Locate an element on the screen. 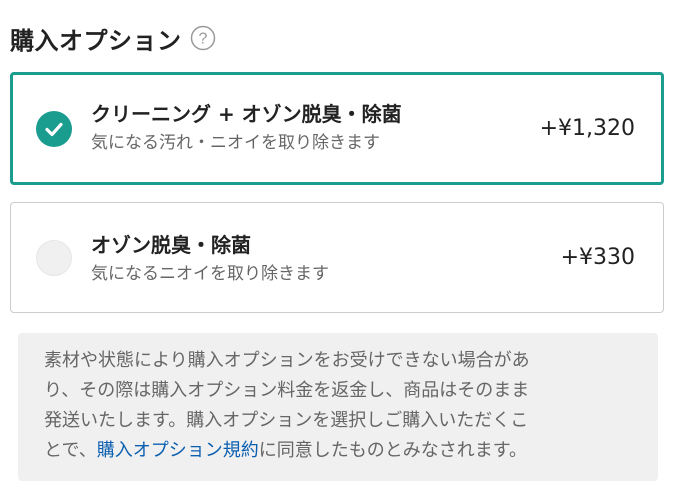 The height and width of the screenshot is (498, 676). option-price: +¥330 is located at coordinates (597, 257).